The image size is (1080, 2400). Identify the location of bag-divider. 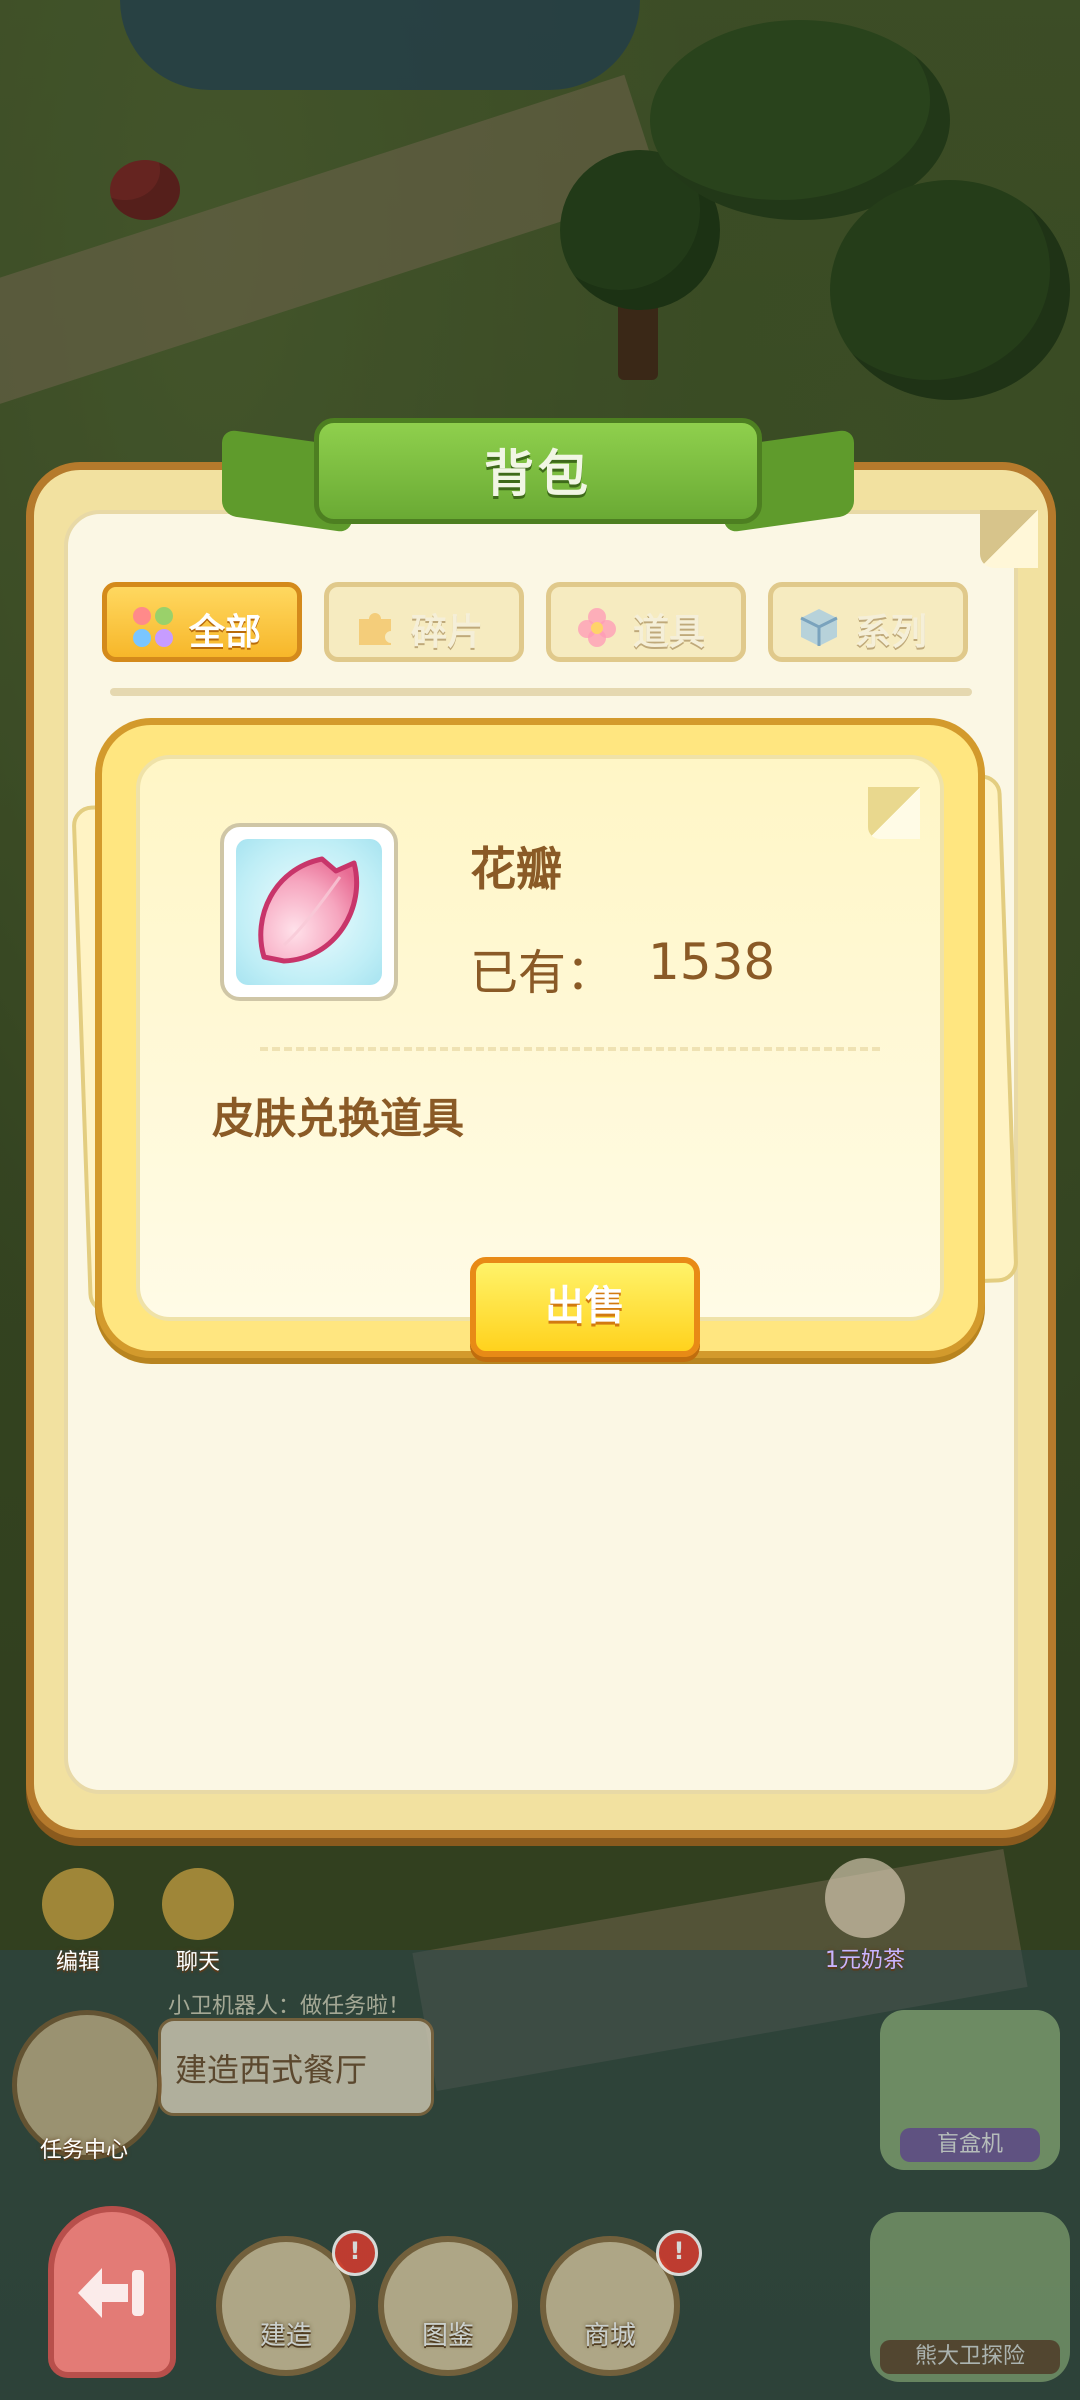
(541, 692).